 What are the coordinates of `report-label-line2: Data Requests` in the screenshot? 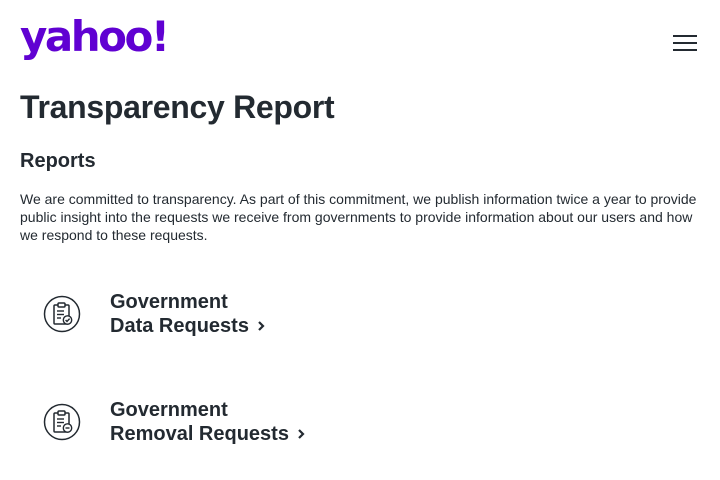 It's located at (179, 326).